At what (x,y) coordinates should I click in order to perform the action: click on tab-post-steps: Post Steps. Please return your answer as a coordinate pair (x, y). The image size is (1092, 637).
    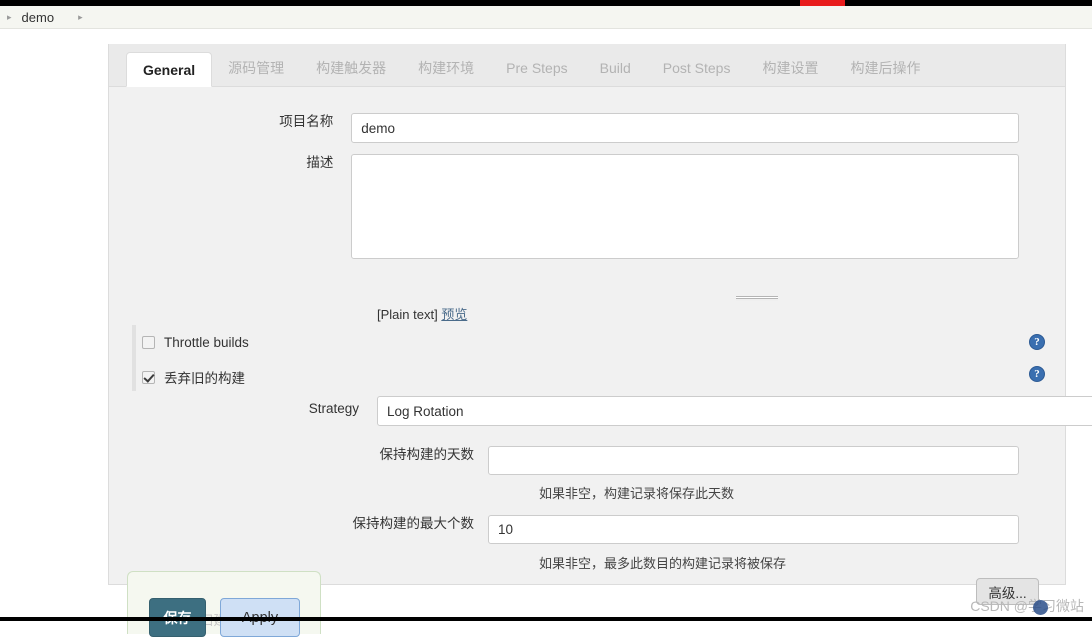
    Looking at the image, I should click on (697, 68).